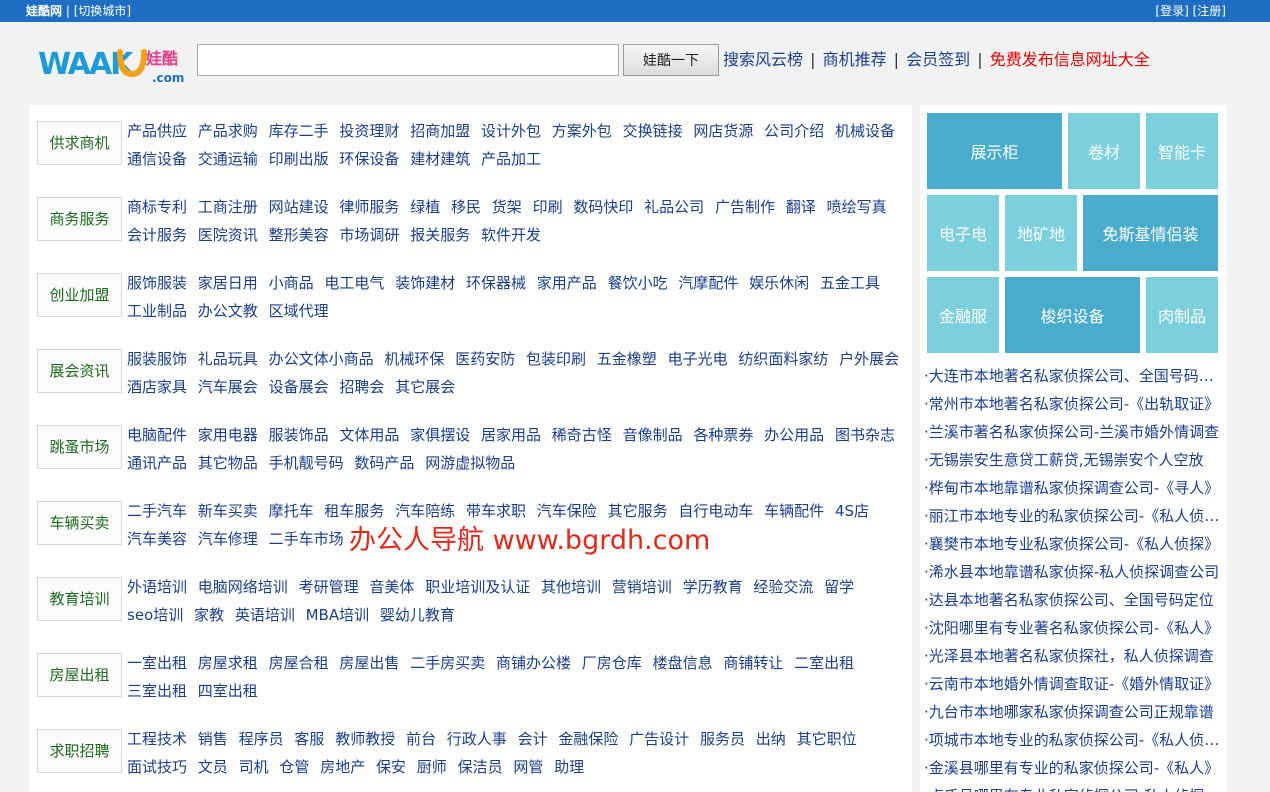  What do you see at coordinates (653, 131) in the screenshot?
I see `category-link: 交换链接` at bounding box center [653, 131].